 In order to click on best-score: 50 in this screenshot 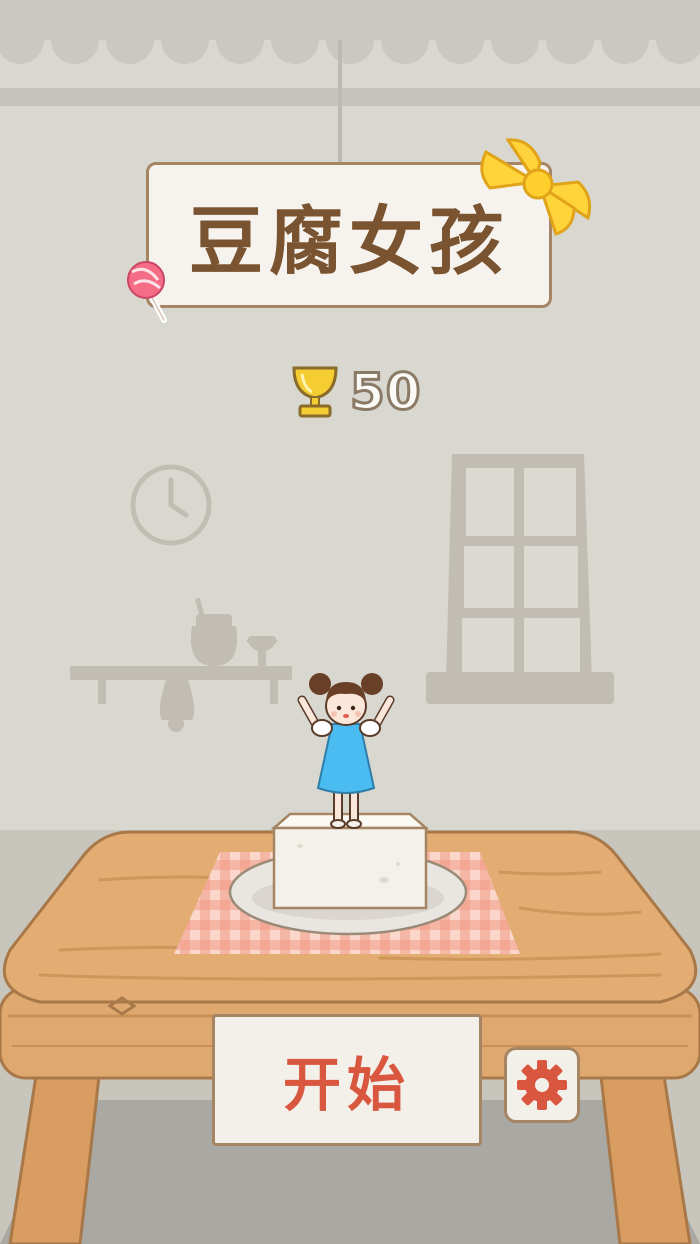, I will do `click(356, 392)`.